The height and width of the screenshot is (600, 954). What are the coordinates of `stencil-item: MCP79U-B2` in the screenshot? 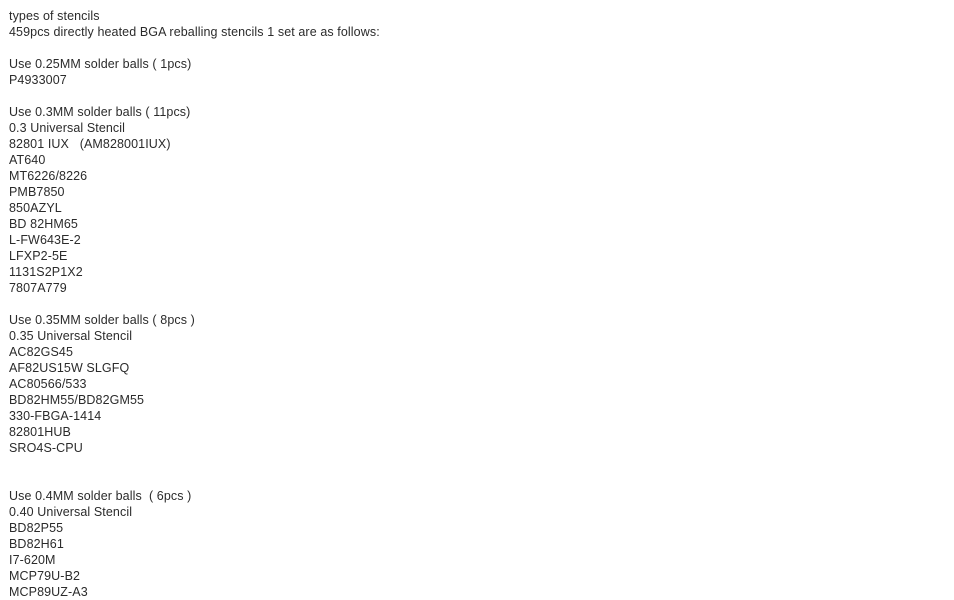 It's located at (45, 576).